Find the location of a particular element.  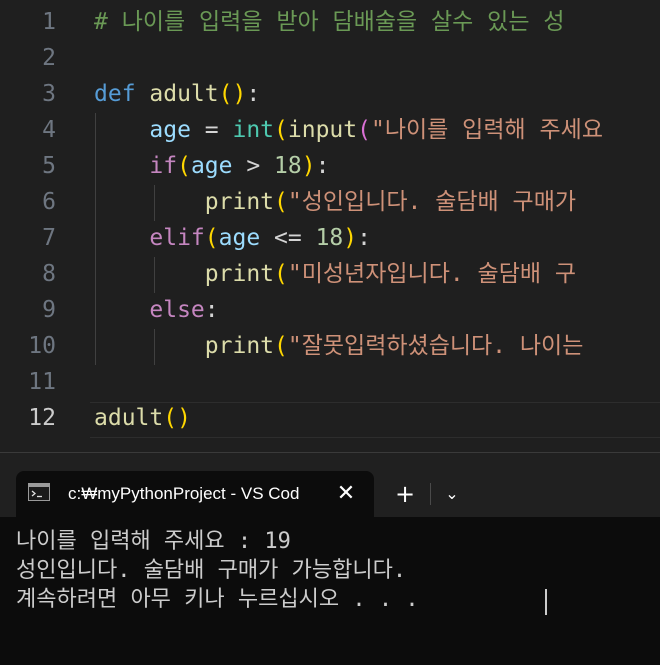

code-token: # 나이를 입력을 받아 담배술을 살수 있는 성 is located at coordinates (329, 22).